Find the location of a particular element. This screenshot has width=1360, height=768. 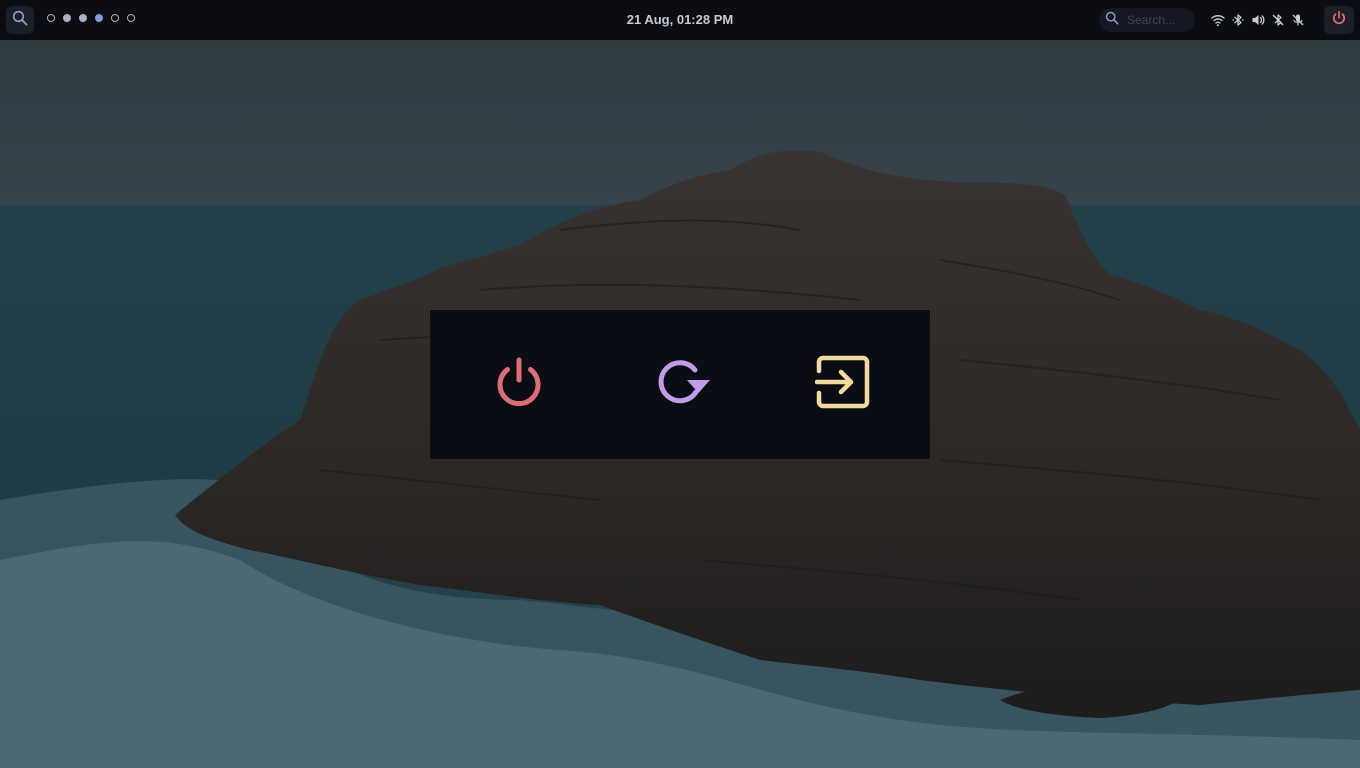

search-input is located at coordinates (1158, 20).